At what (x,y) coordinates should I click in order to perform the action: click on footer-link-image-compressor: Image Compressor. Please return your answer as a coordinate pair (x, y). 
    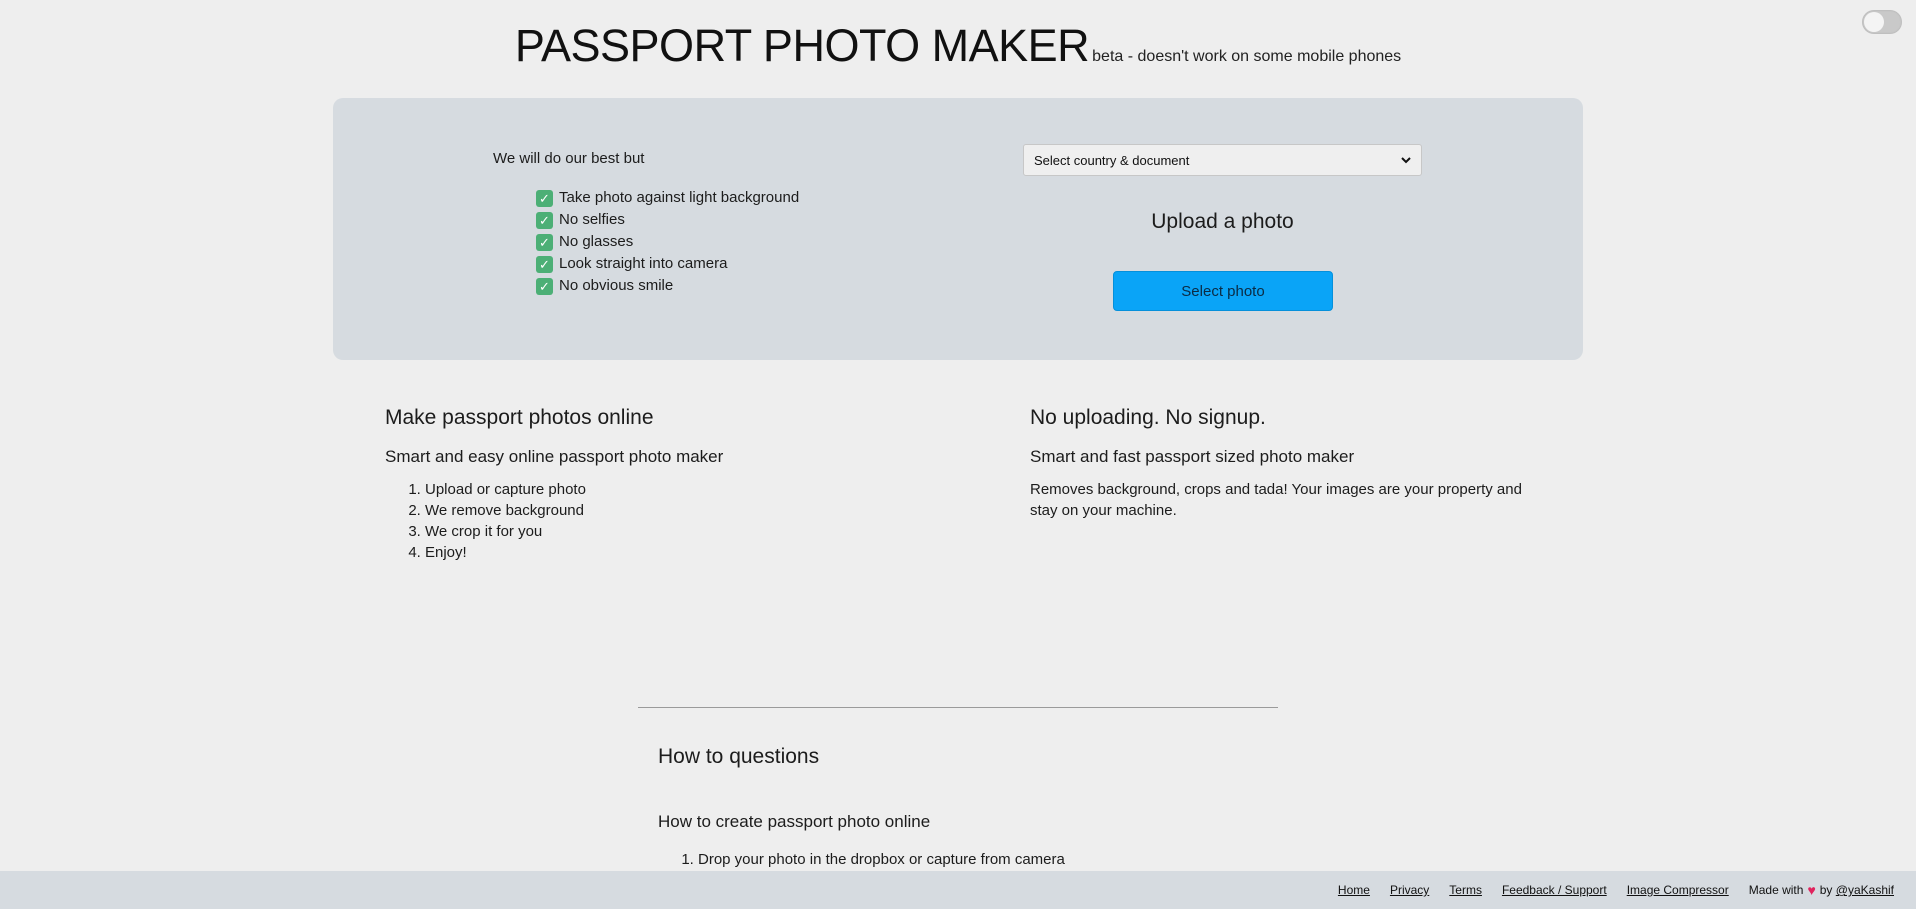
    Looking at the image, I should click on (1678, 890).